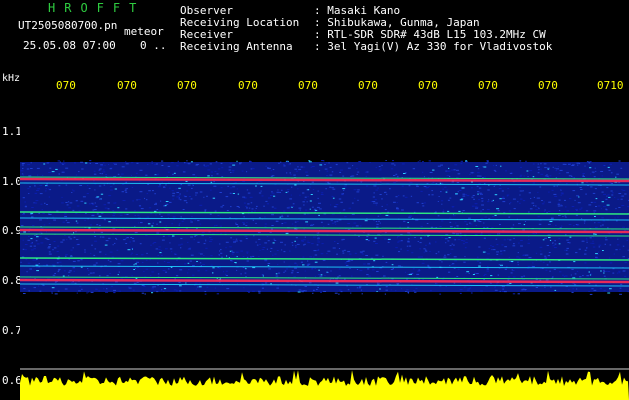 The width and height of the screenshot is (629, 400). What do you see at coordinates (144, 31) in the screenshot?
I see `meteor-label: meteor` at bounding box center [144, 31].